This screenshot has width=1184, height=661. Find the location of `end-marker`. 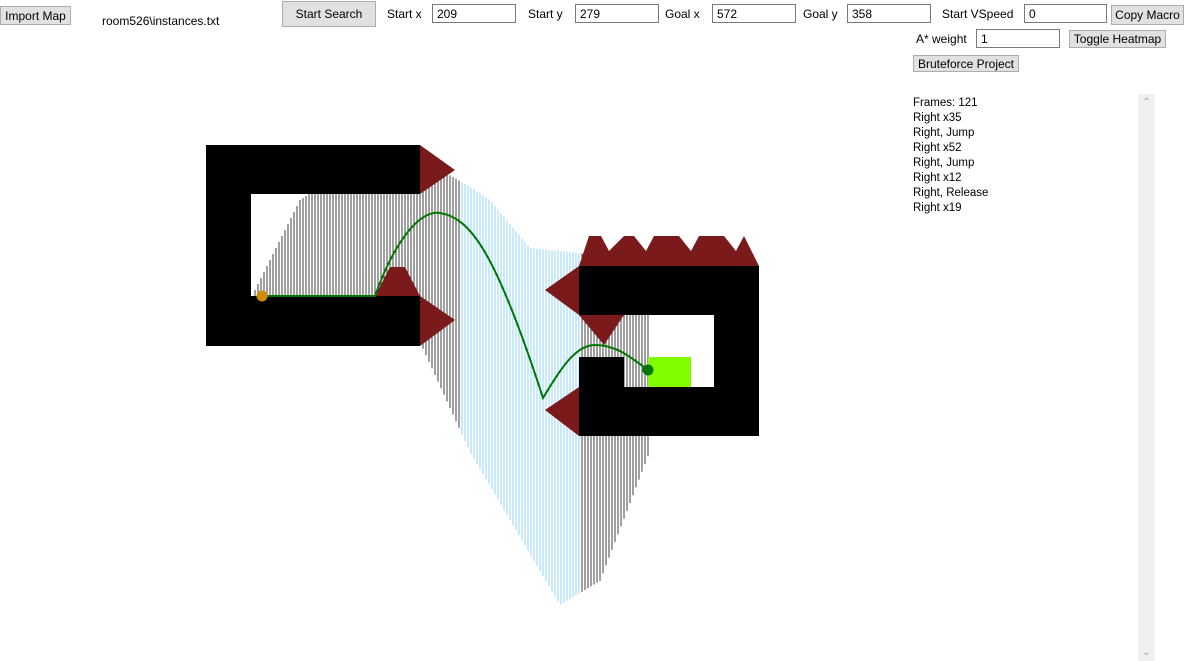

end-marker is located at coordinates (648, 370).